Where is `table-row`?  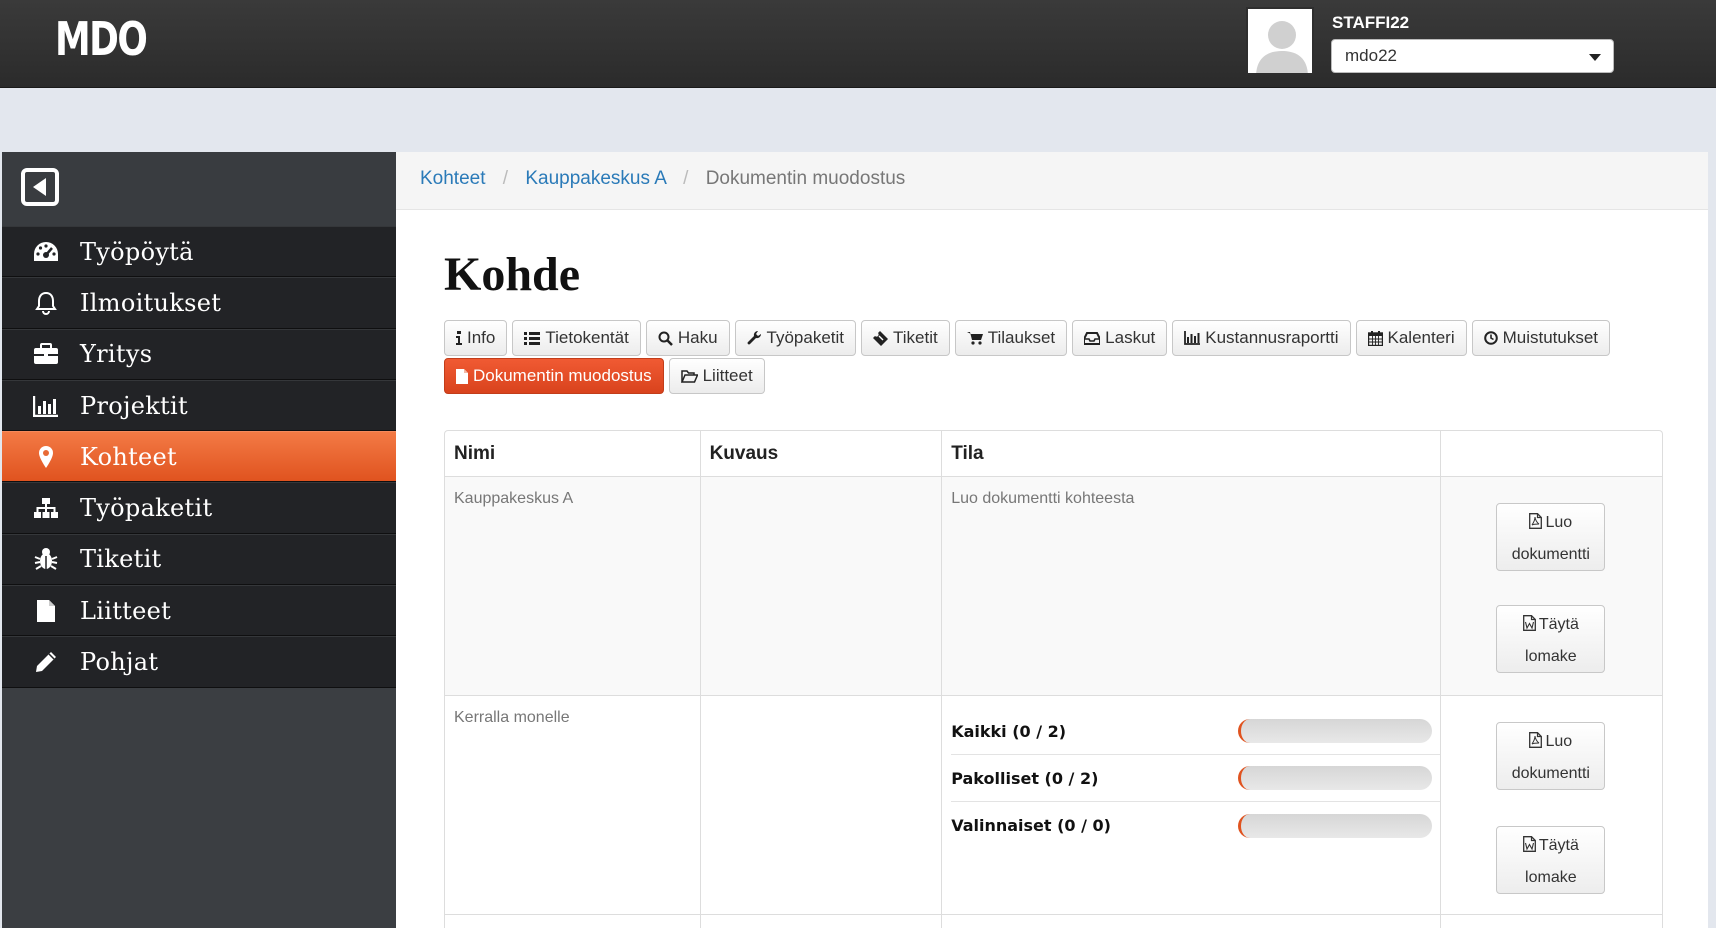
table-row is located at coordinates (1053, 921).